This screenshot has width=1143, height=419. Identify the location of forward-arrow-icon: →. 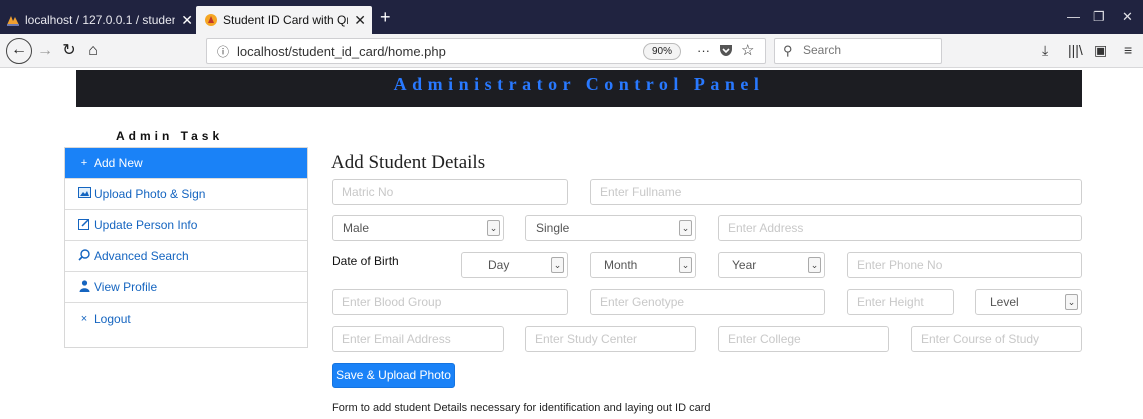
(45, 51).